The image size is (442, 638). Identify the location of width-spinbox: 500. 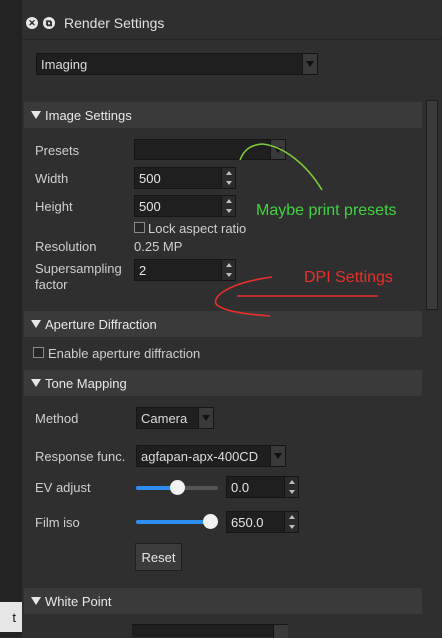
(185, 178).